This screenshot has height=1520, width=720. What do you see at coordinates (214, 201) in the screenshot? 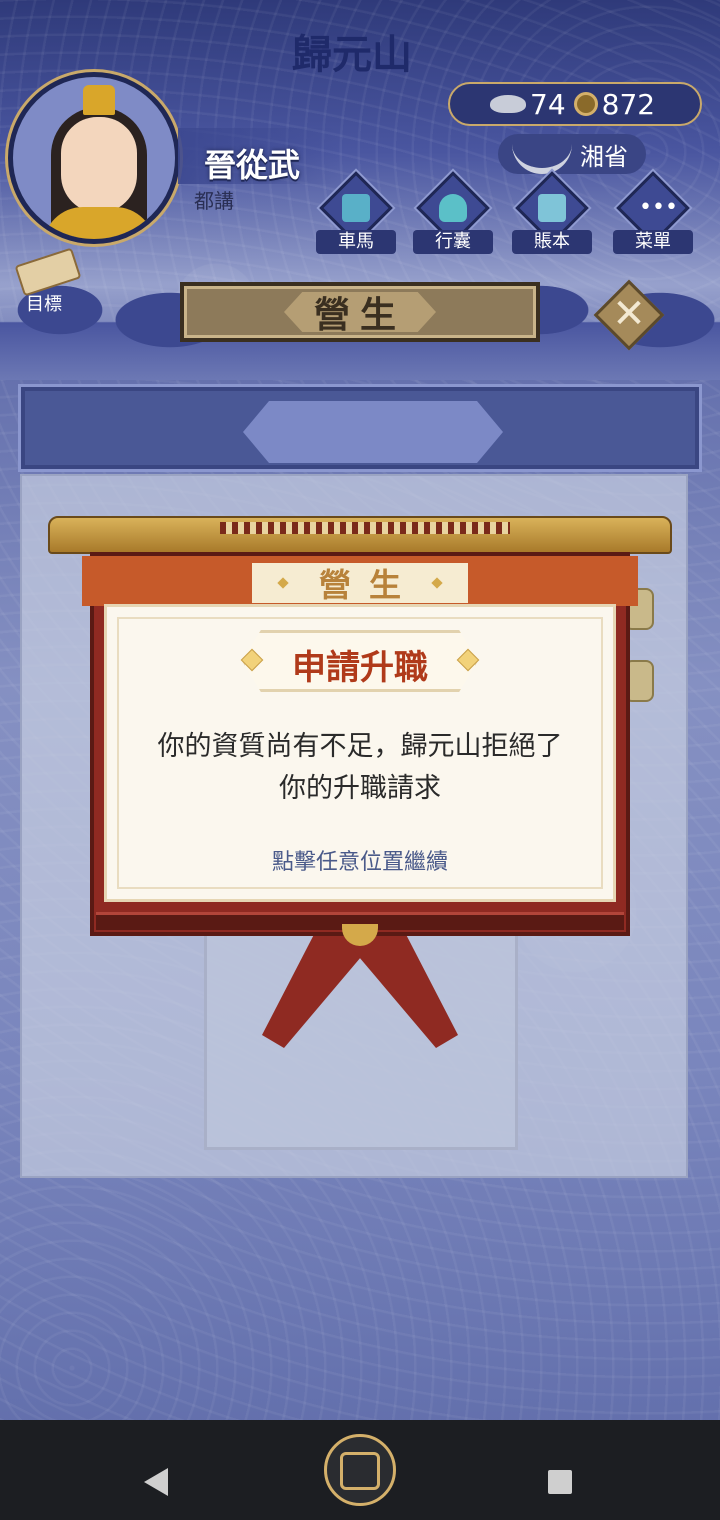
I see `player-rank: 都講` at bounding box center [214, 201].